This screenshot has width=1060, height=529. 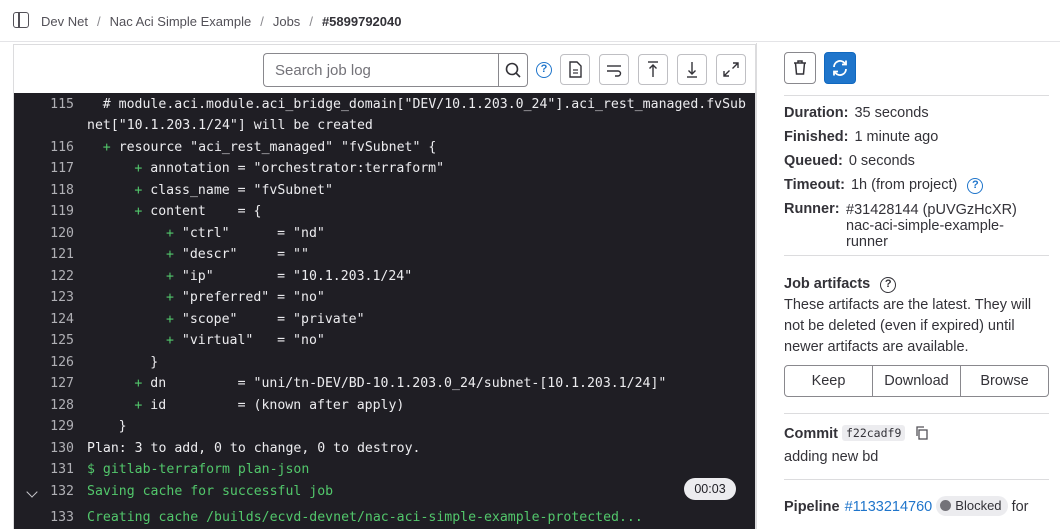 I want to click on commit-sha: f22cadf9, so click(x=873, y=433).